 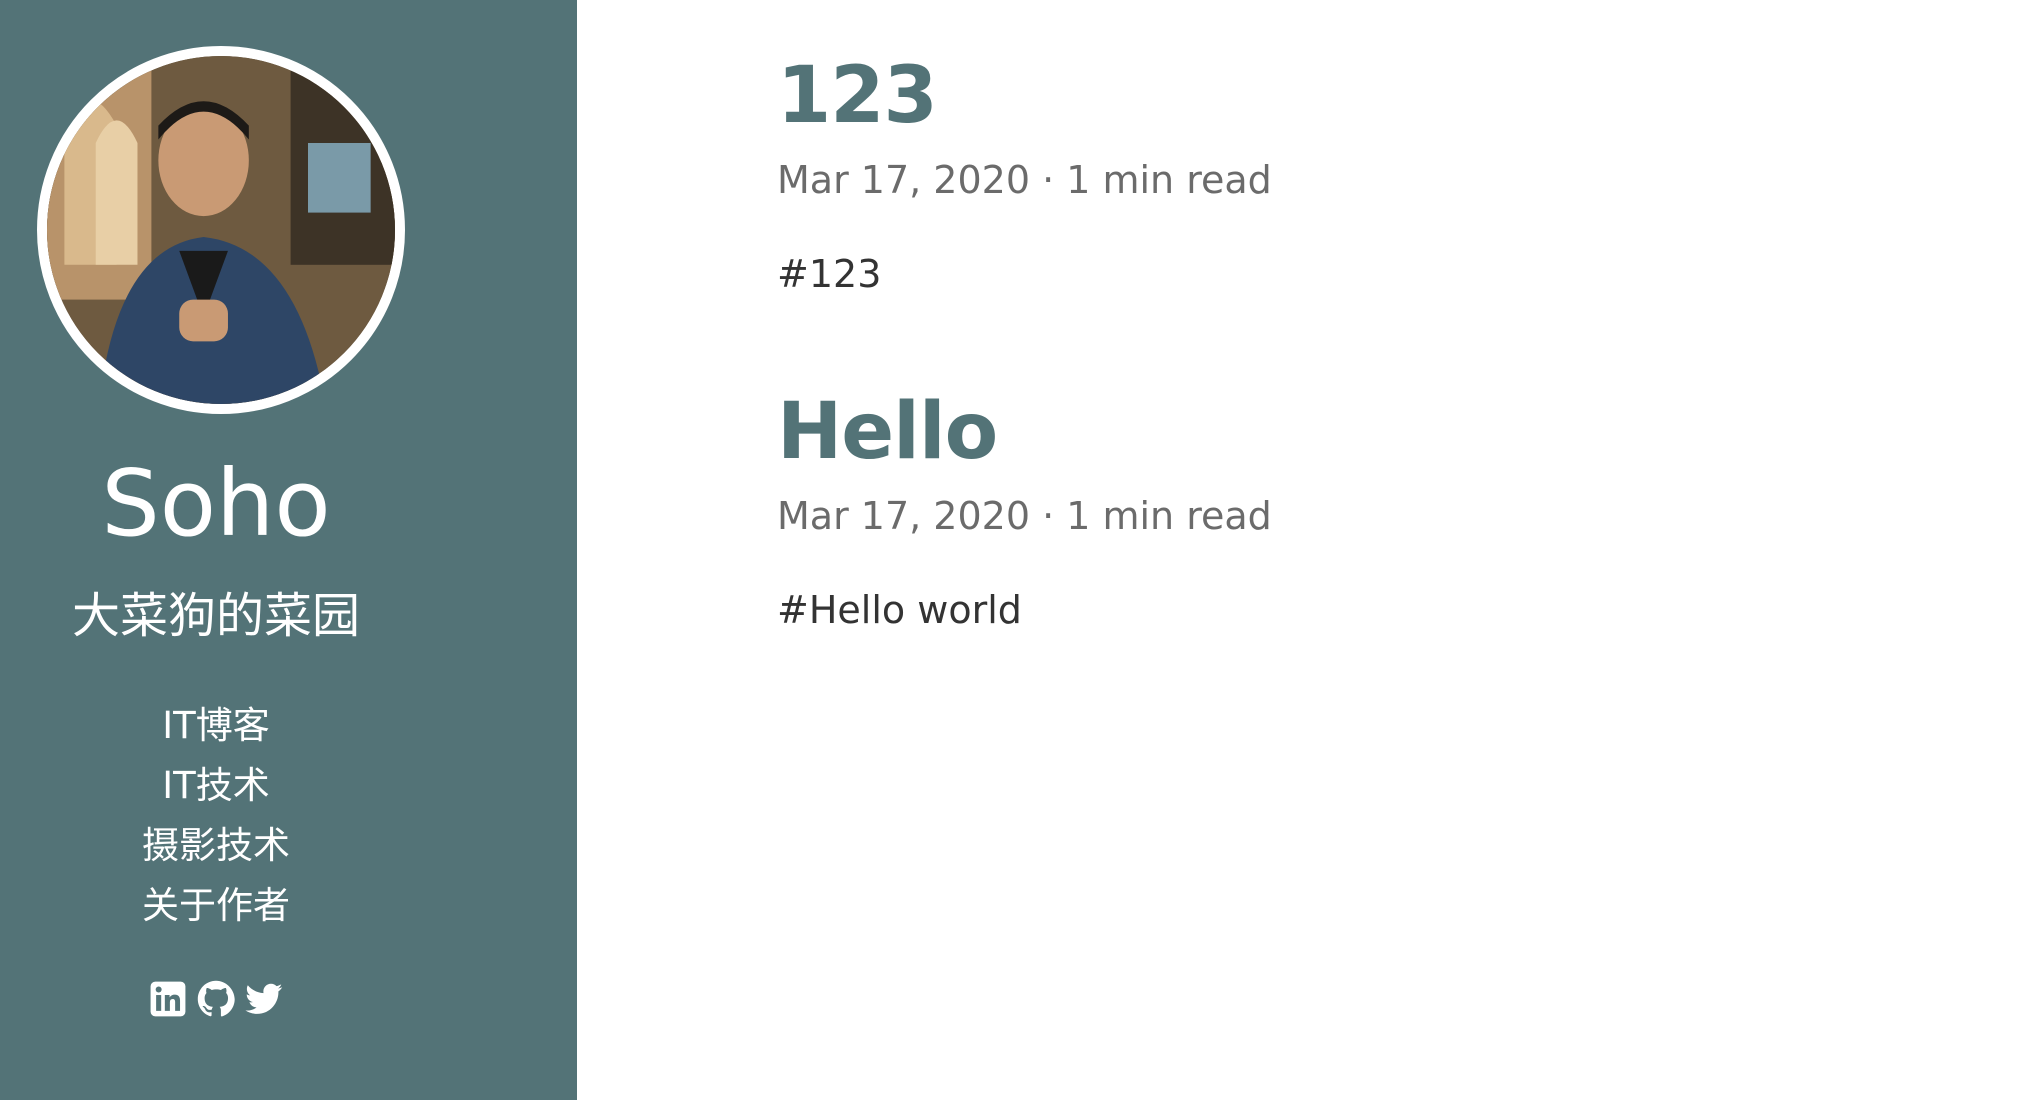 What do you see at coordinates (216, 786) in the screenshot?
I see `nav-item-it-tech: IT技术` at bounding box center [216, 786].